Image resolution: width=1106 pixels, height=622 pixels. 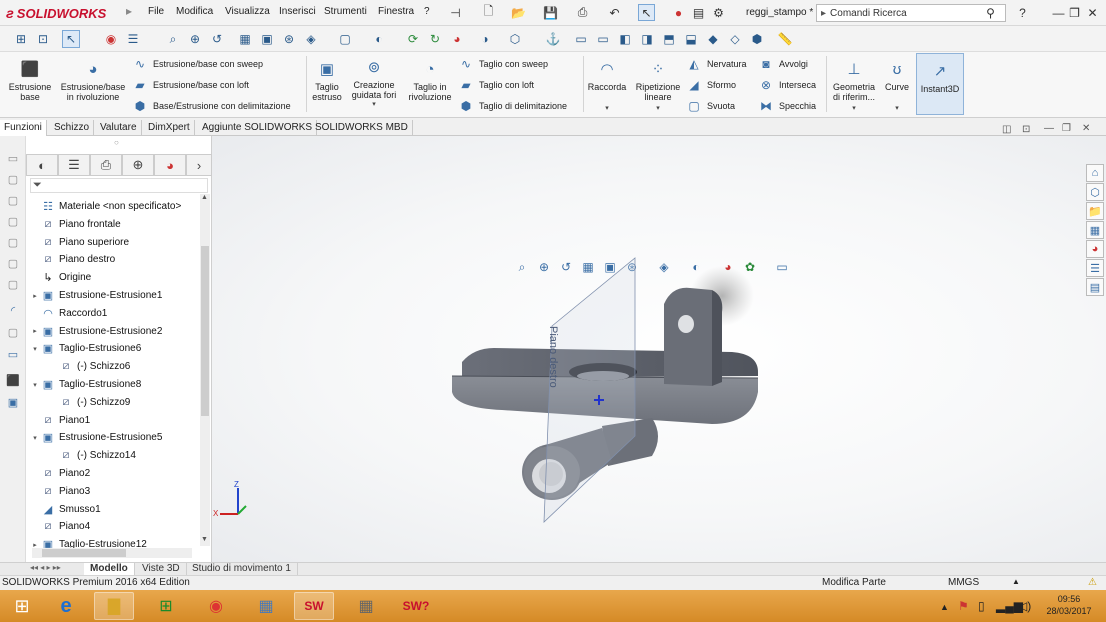 I want to click on linear-pattern-button: ⁘ Ripetizione lineare ▾, so click(x=658, y=87).